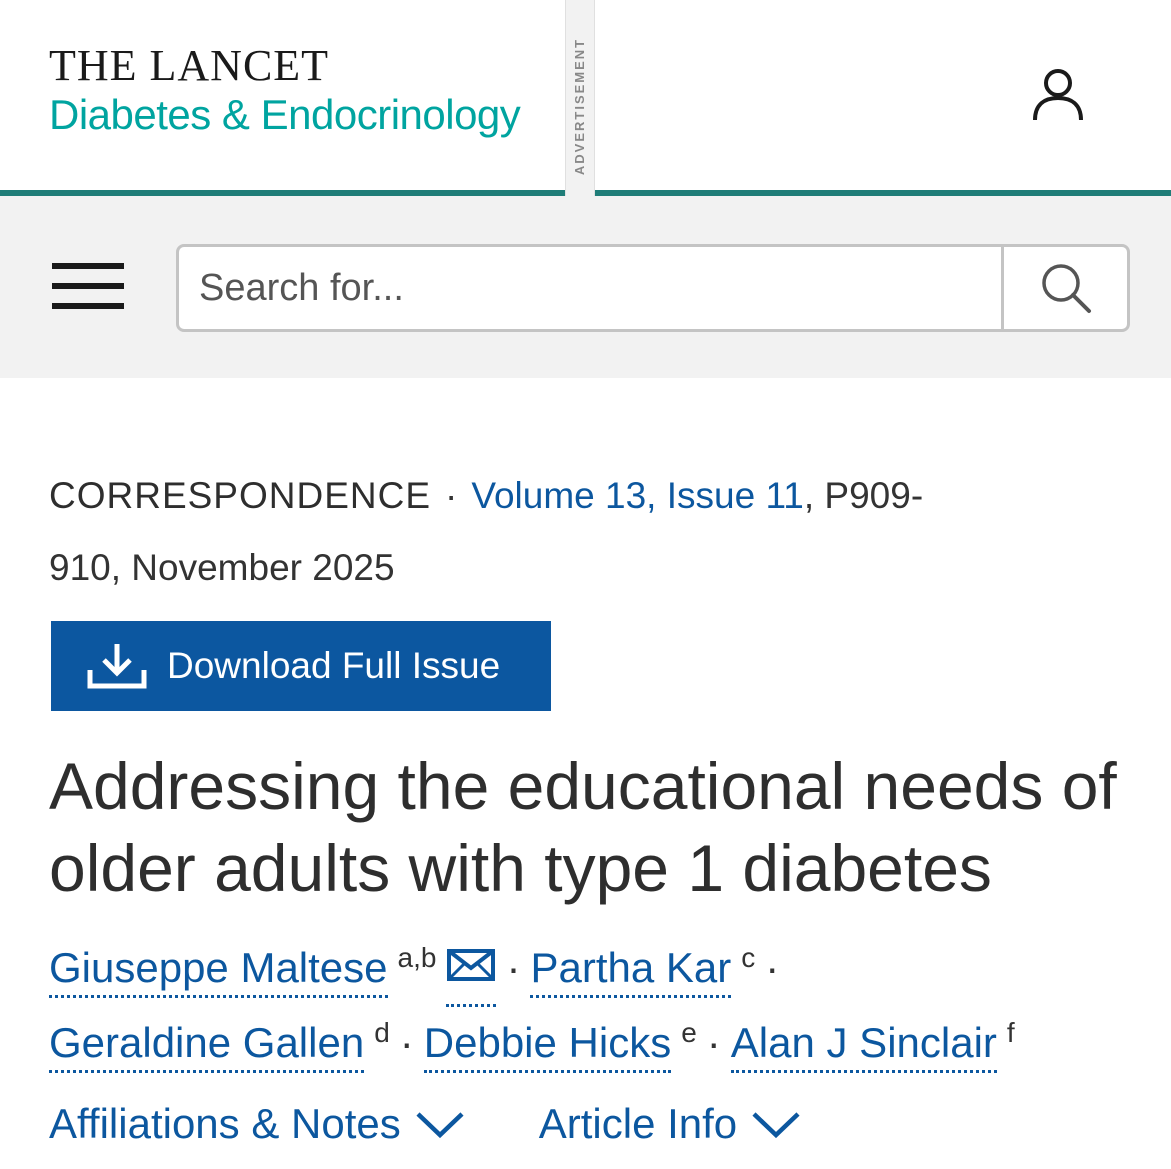  Describe the element at coordinates (590, 288) in the screenshot. I see `search-input` at that location.